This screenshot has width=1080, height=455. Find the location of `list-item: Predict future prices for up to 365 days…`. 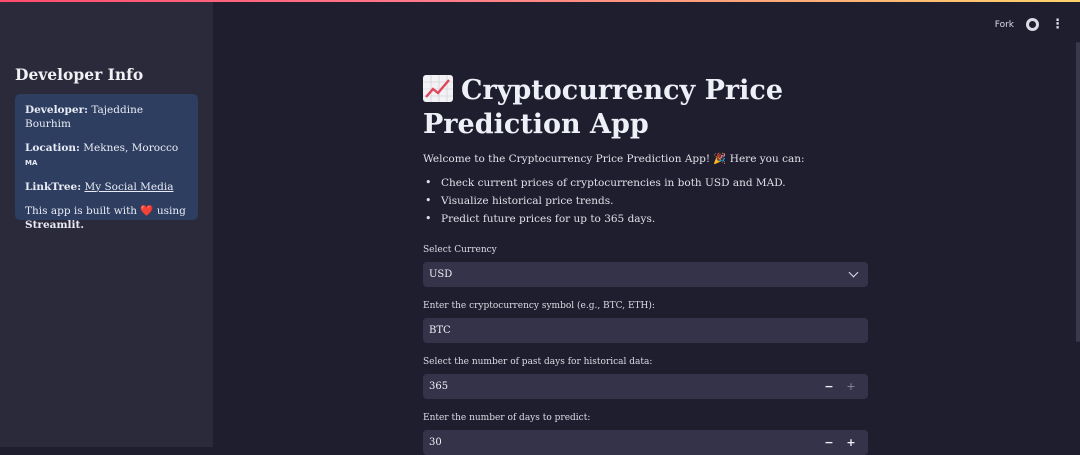

list-item: Predict future prices for up to 365 days… is located at coordinates (645, 221).